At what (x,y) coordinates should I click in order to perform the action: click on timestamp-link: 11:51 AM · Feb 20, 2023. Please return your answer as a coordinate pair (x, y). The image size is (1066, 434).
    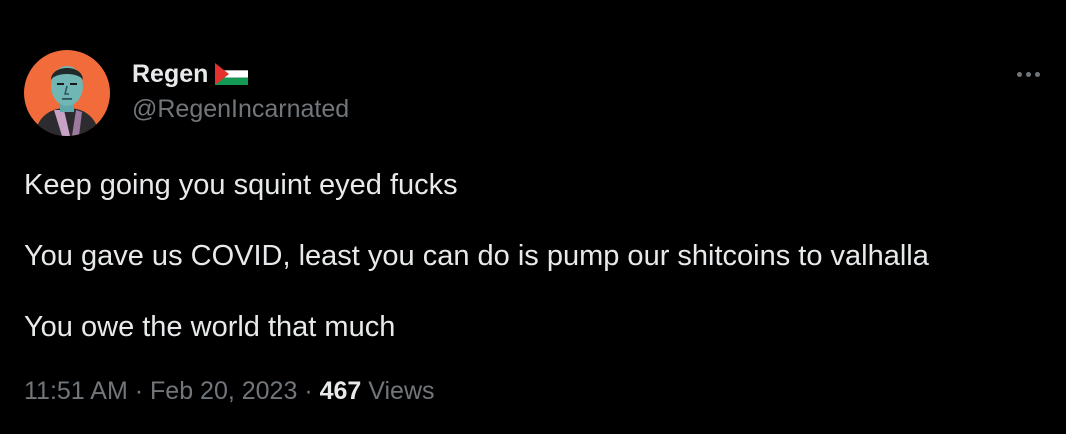
    Looking at the image, I should click on (160, 391).